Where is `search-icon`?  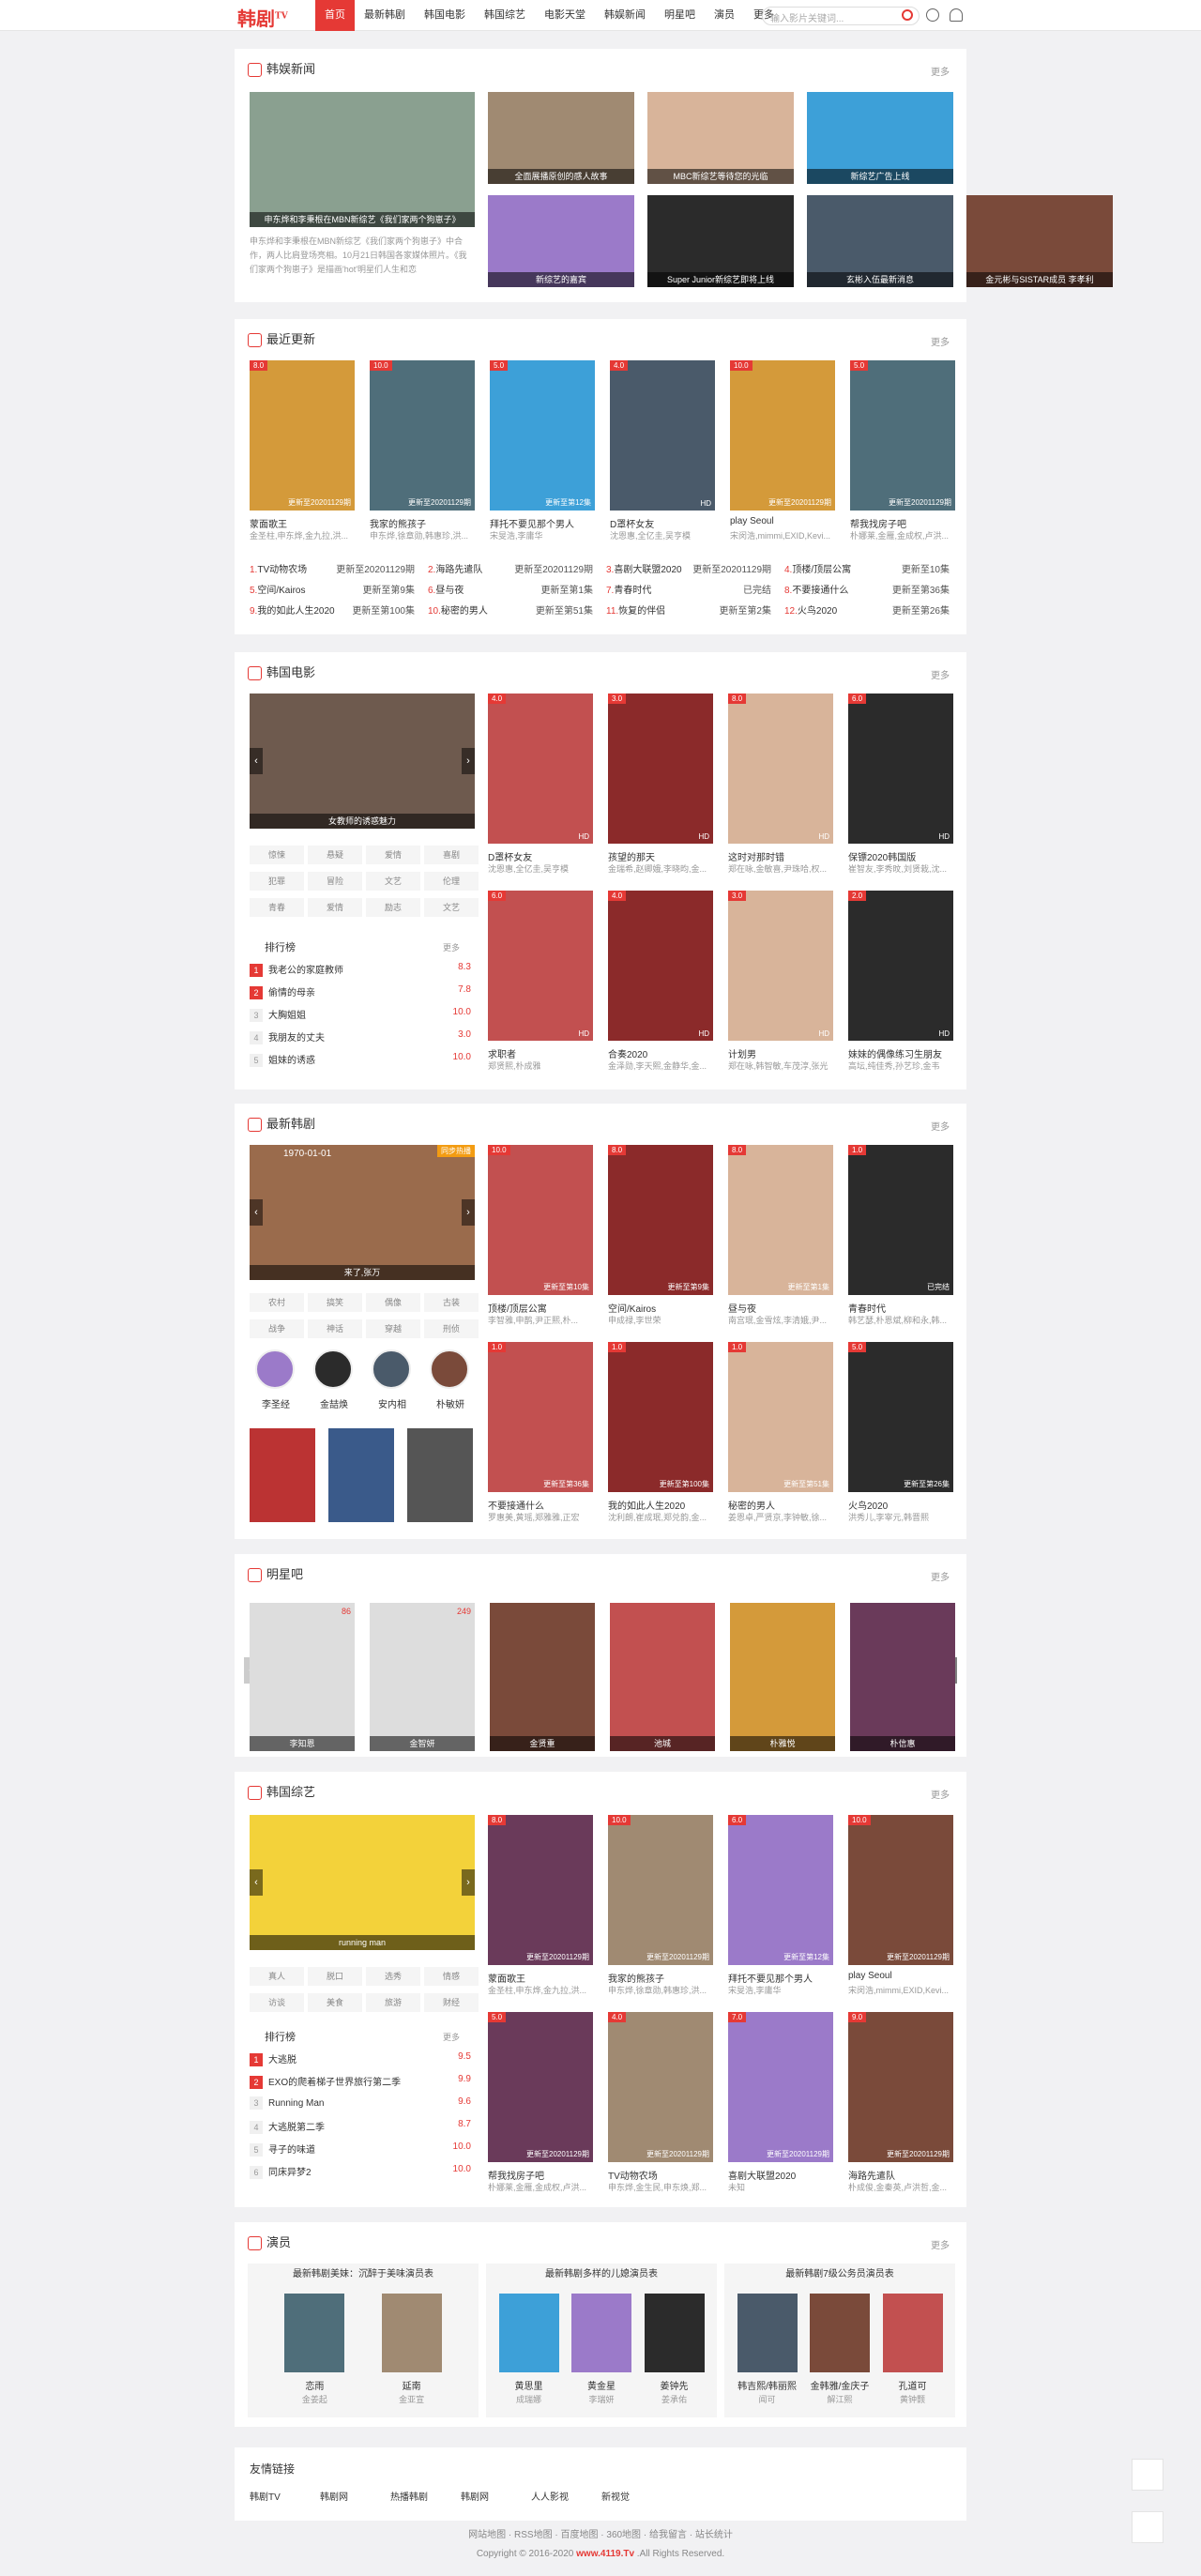 search-icon is located at coordinates (907, 15).